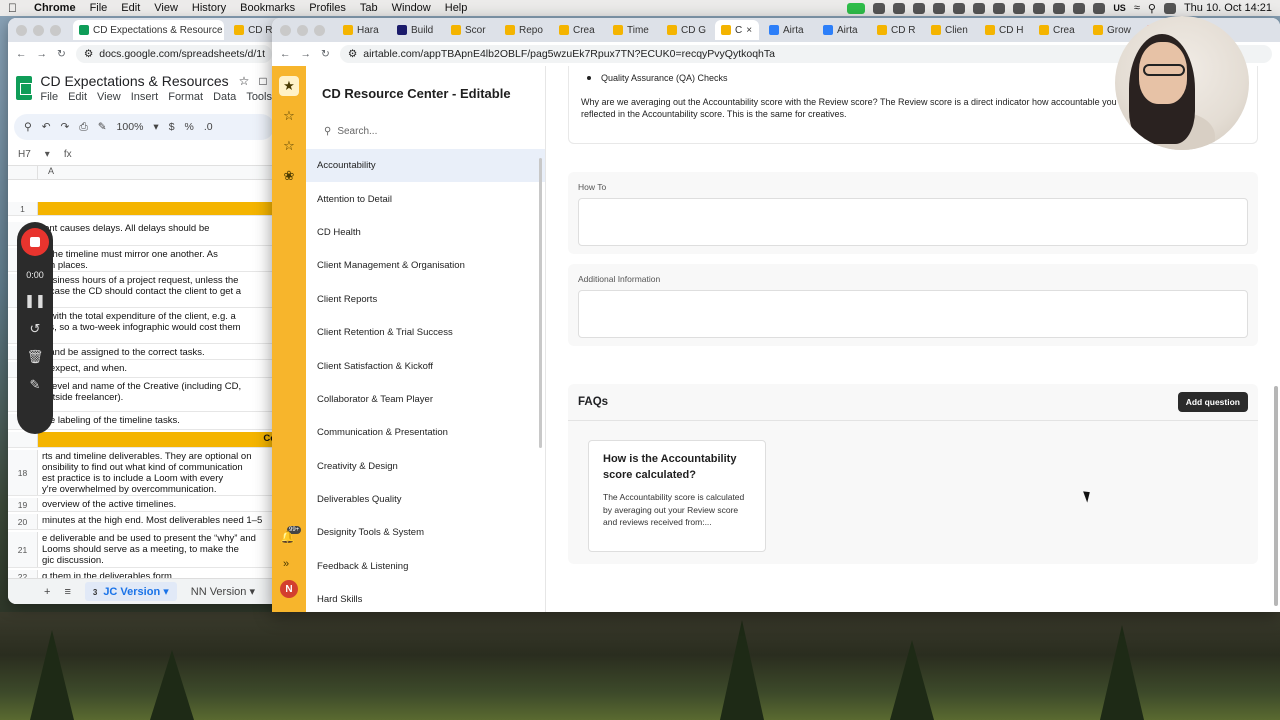  Describe the element at coordinates (1212, 402) in the screenshot. I see `add-question-button: Add question` at that location.